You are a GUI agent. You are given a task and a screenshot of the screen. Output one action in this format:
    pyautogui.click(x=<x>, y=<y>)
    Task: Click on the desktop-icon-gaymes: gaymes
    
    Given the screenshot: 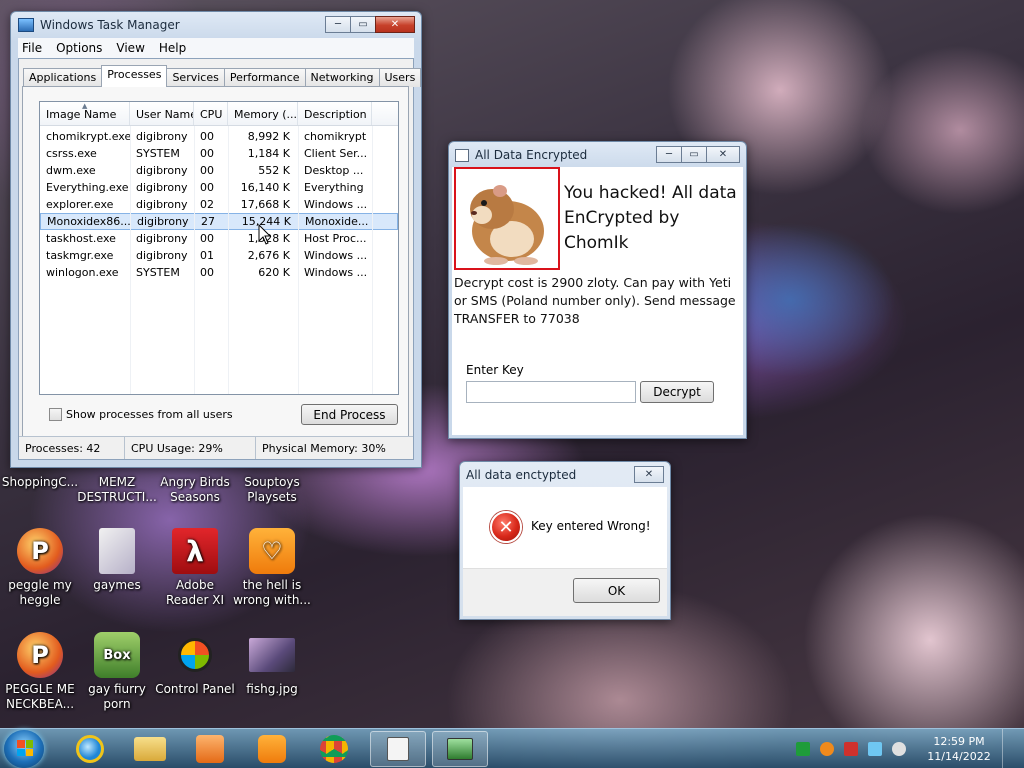 What is the action you would take?
    pyautogui.click(x=117, y=560)
    